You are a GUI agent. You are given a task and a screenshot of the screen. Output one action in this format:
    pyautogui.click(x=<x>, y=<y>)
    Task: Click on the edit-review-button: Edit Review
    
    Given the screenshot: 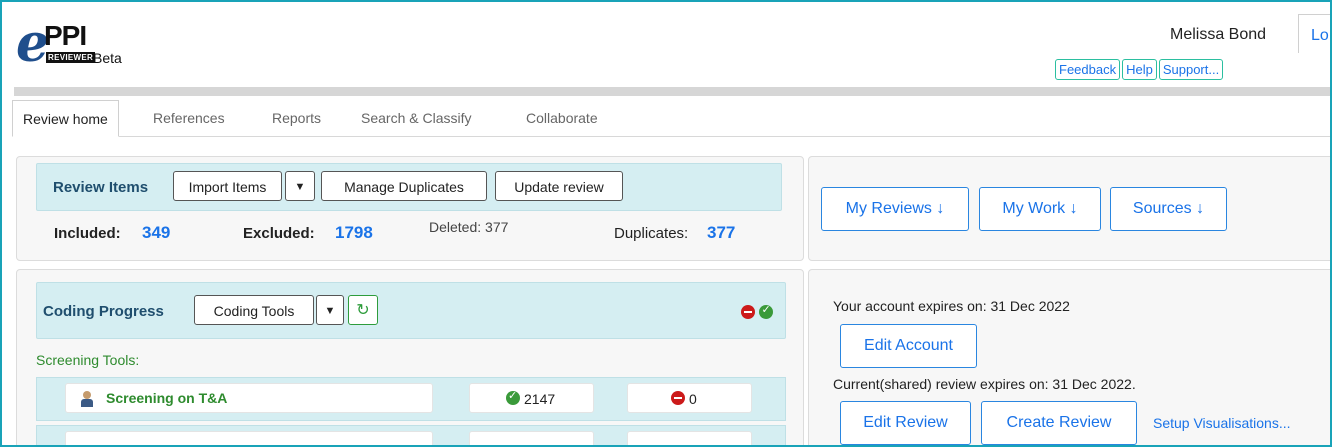 What is the action you would take?
    pyautogui.click(x=905, y=423)
    